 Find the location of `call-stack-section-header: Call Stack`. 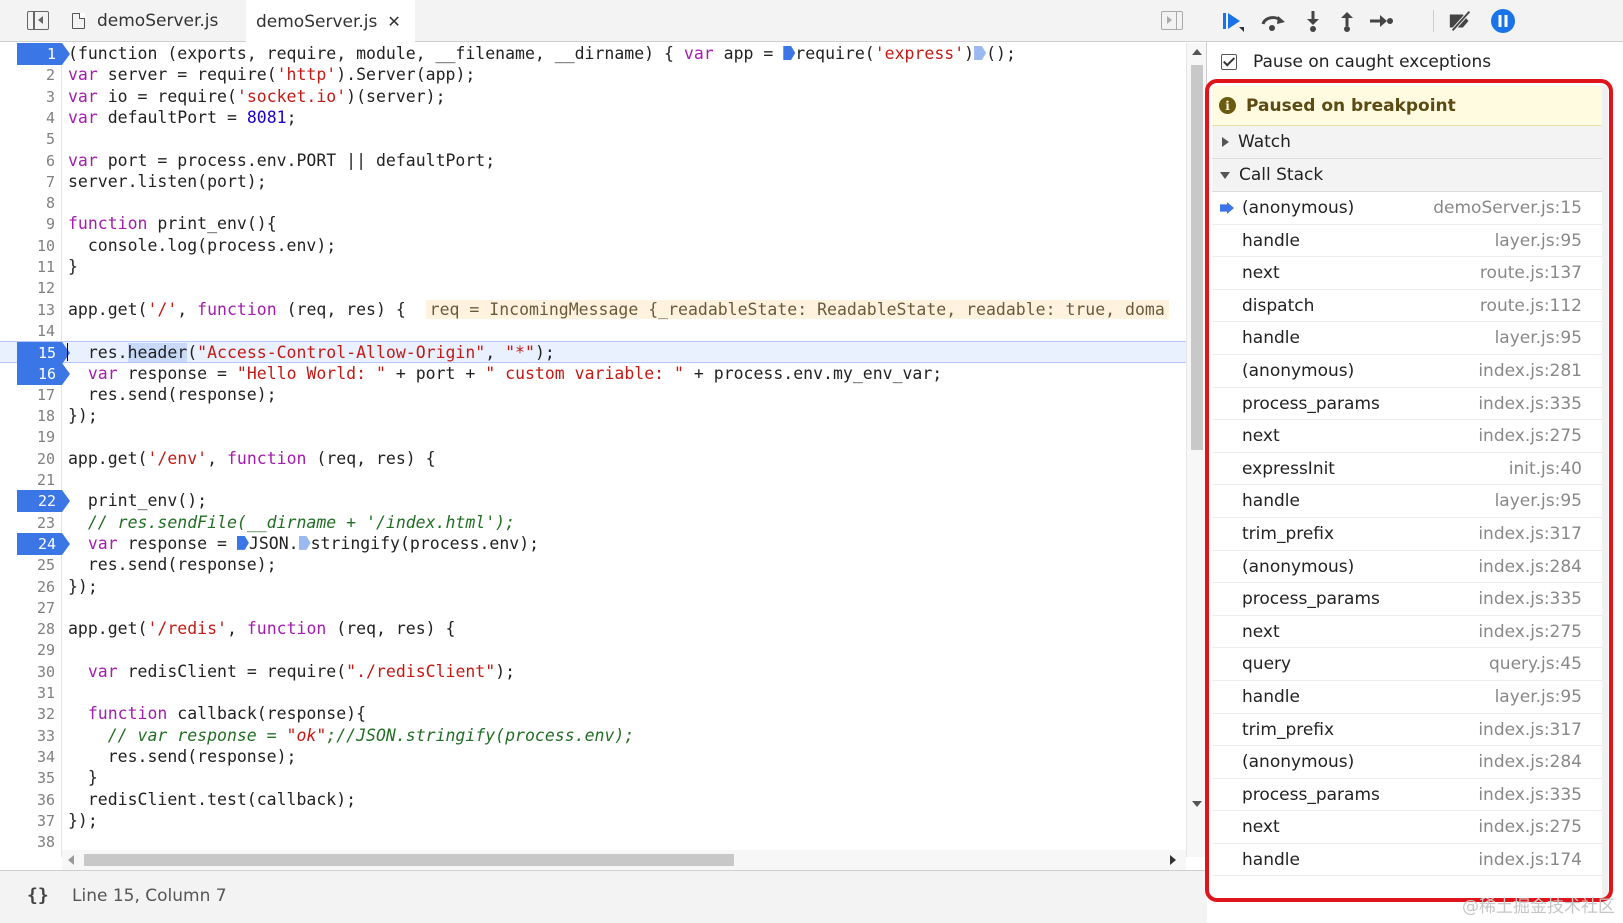

call-stack-section-header: Call Stack is located at coordinates (1410, 175).